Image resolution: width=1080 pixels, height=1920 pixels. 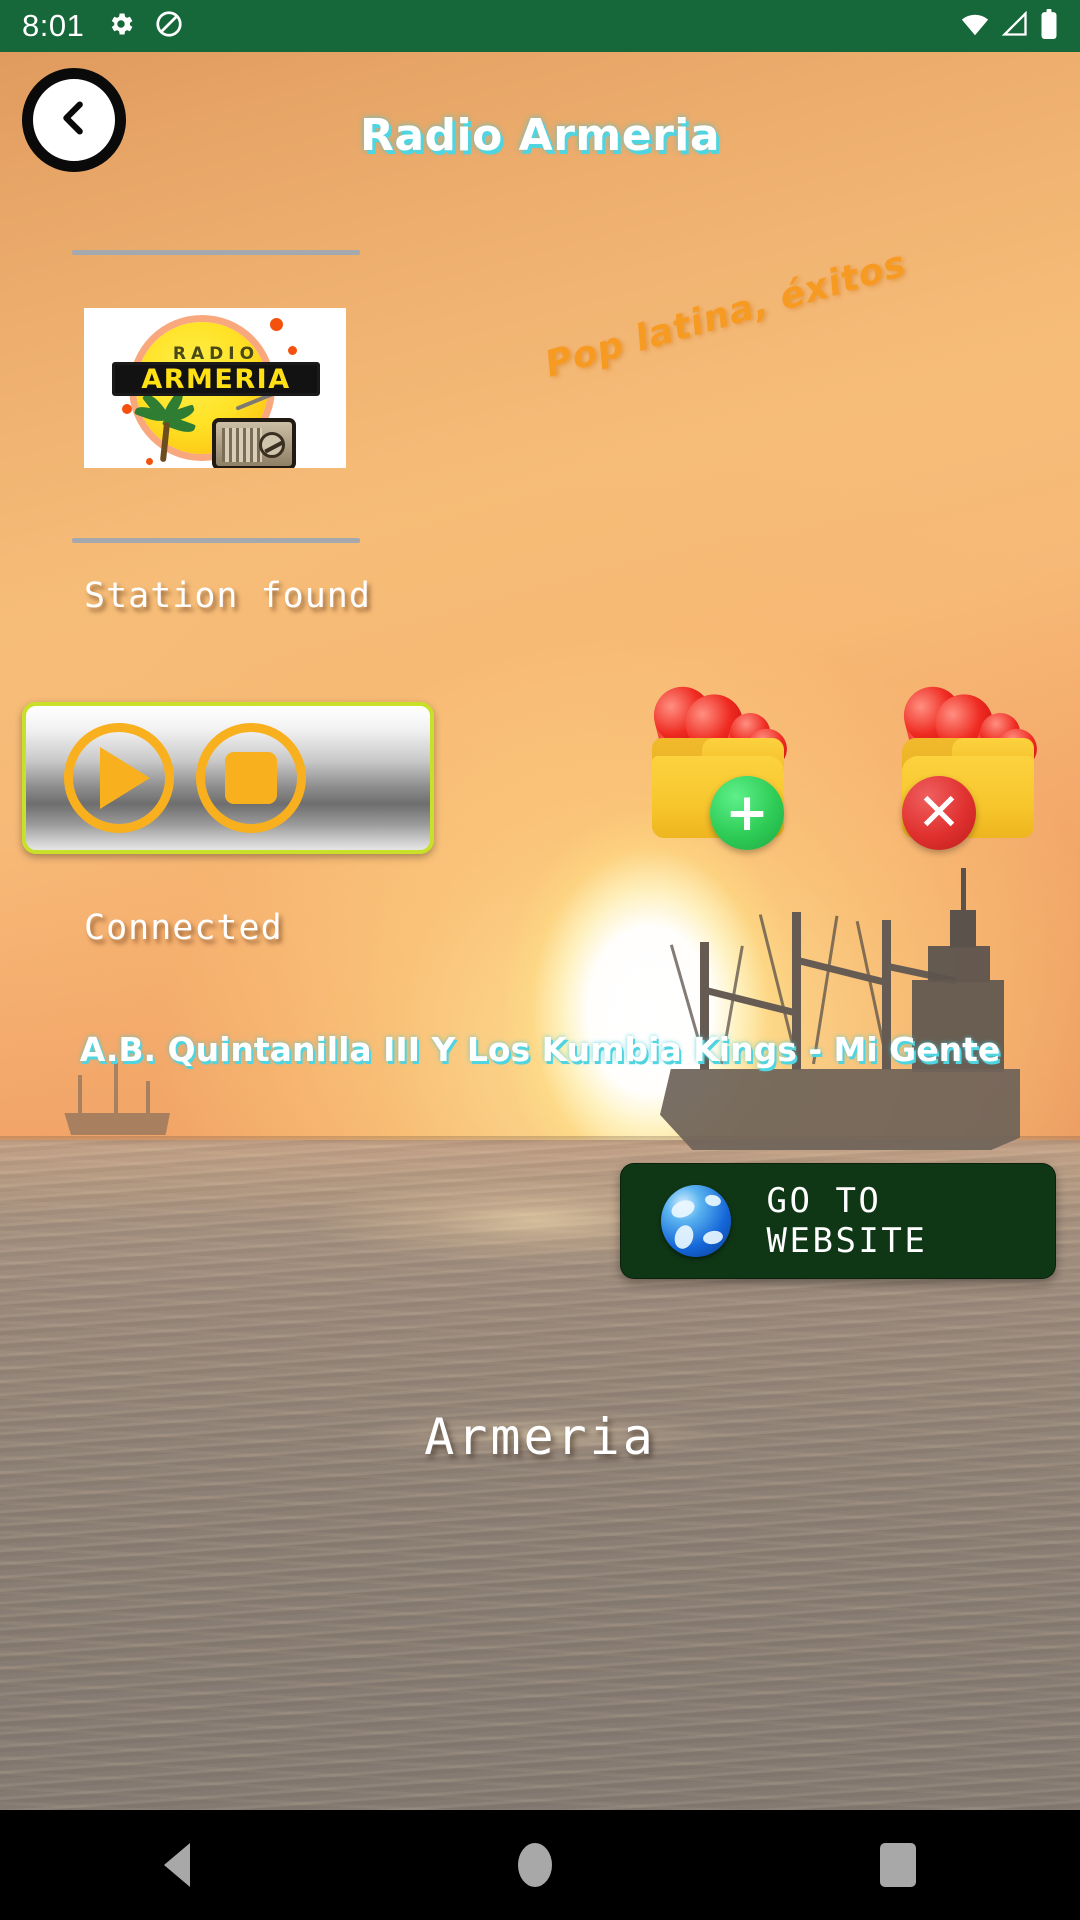 What do you see at coordinates (535, 1865) in the screenshot?
I see `nav-home-icon` at bounding box center [535, 1865].